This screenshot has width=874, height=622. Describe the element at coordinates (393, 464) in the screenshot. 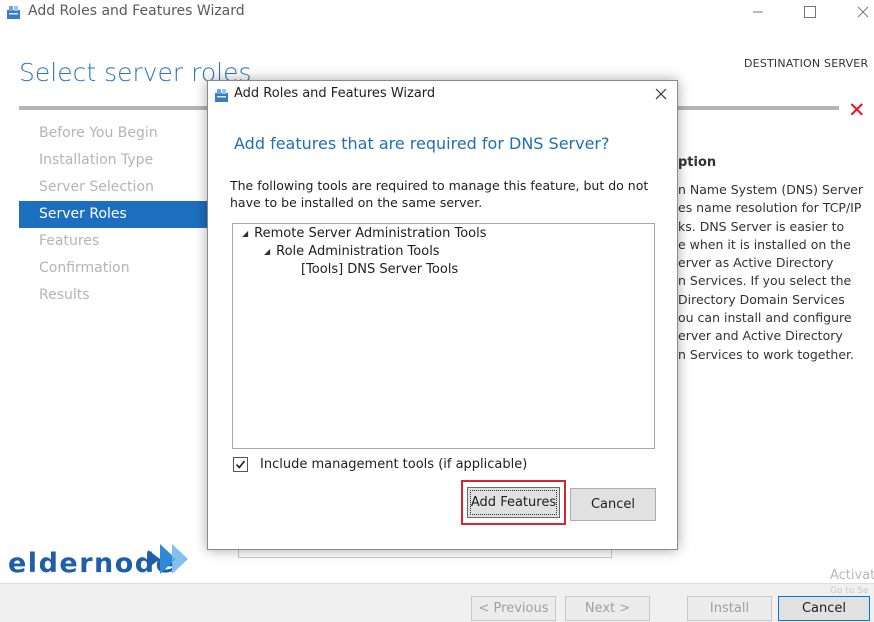

I see `include-tools-label: Include management tools (if applicable)` at that location.